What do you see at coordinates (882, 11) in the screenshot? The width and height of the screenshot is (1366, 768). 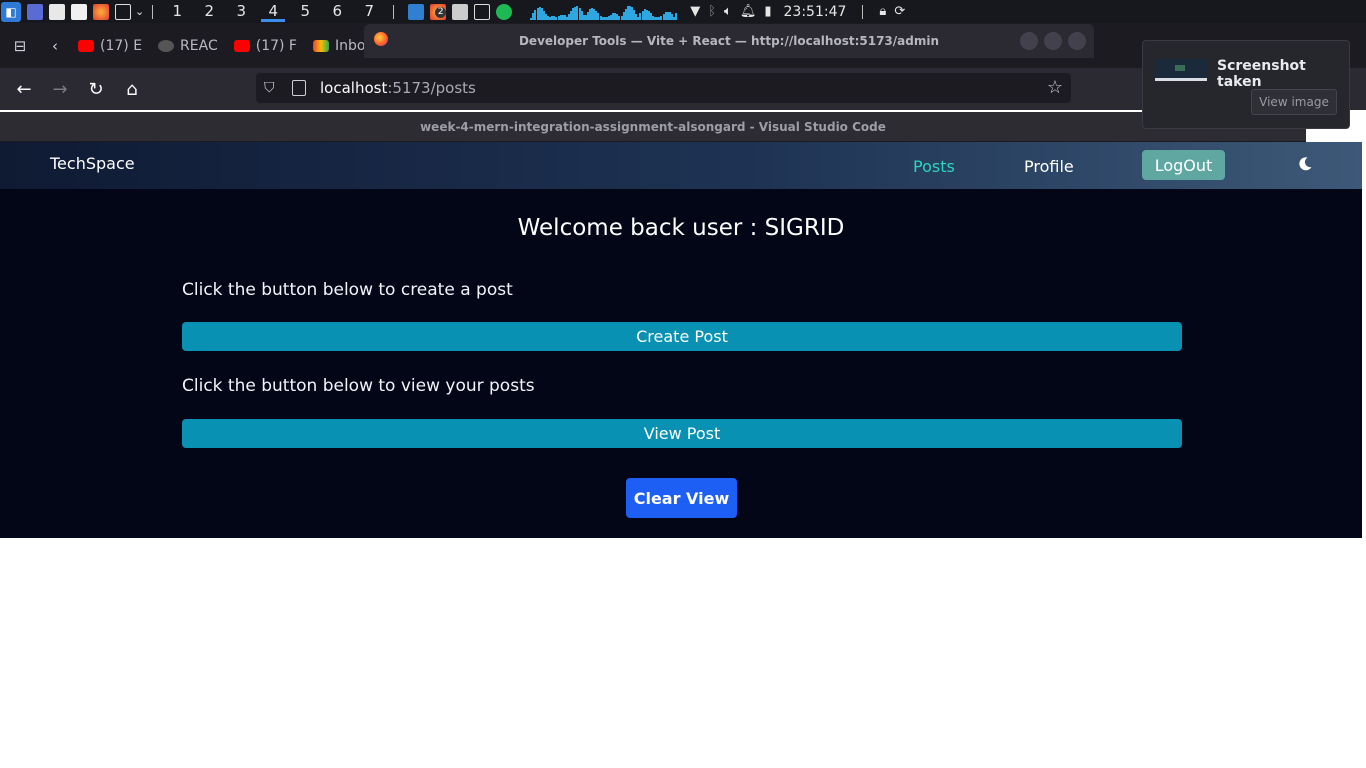 I see `lock-icon: 🔒︎` at bounding box center [882, 11].